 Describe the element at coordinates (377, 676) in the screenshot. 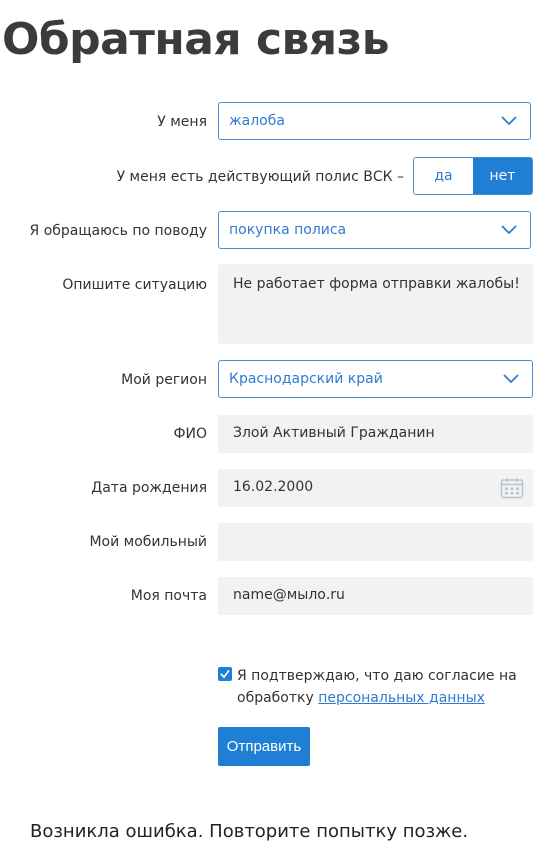

I see `consent-text-line1: Я подтверждаю, что даю согласие на` at that location.